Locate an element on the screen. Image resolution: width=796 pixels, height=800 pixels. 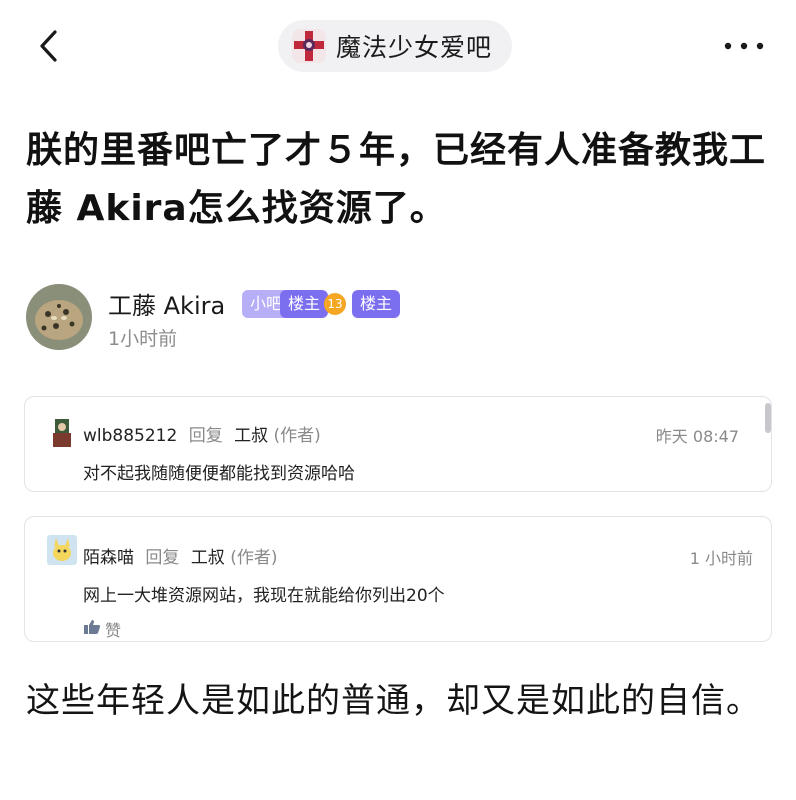
author-info: 工藤 Akira 小吧 楼主 13 楼主 1小时前 is located at coordinates (396, 319).